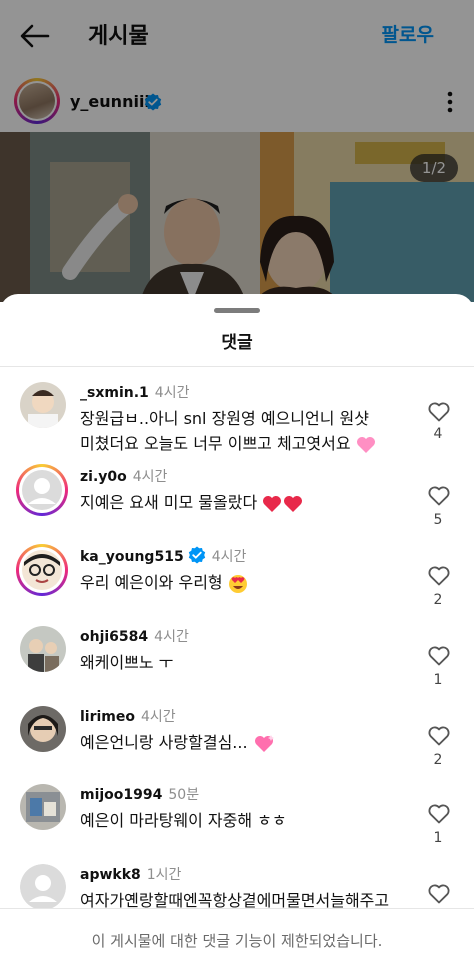 This screenshot has height=976, width=474. I want to click on comment-time: 1시간, so click(164, 875).